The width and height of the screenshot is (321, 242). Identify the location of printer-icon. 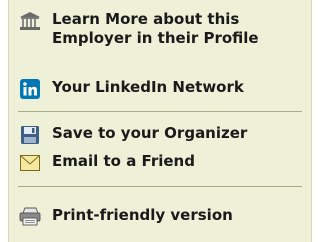
(30, 217).